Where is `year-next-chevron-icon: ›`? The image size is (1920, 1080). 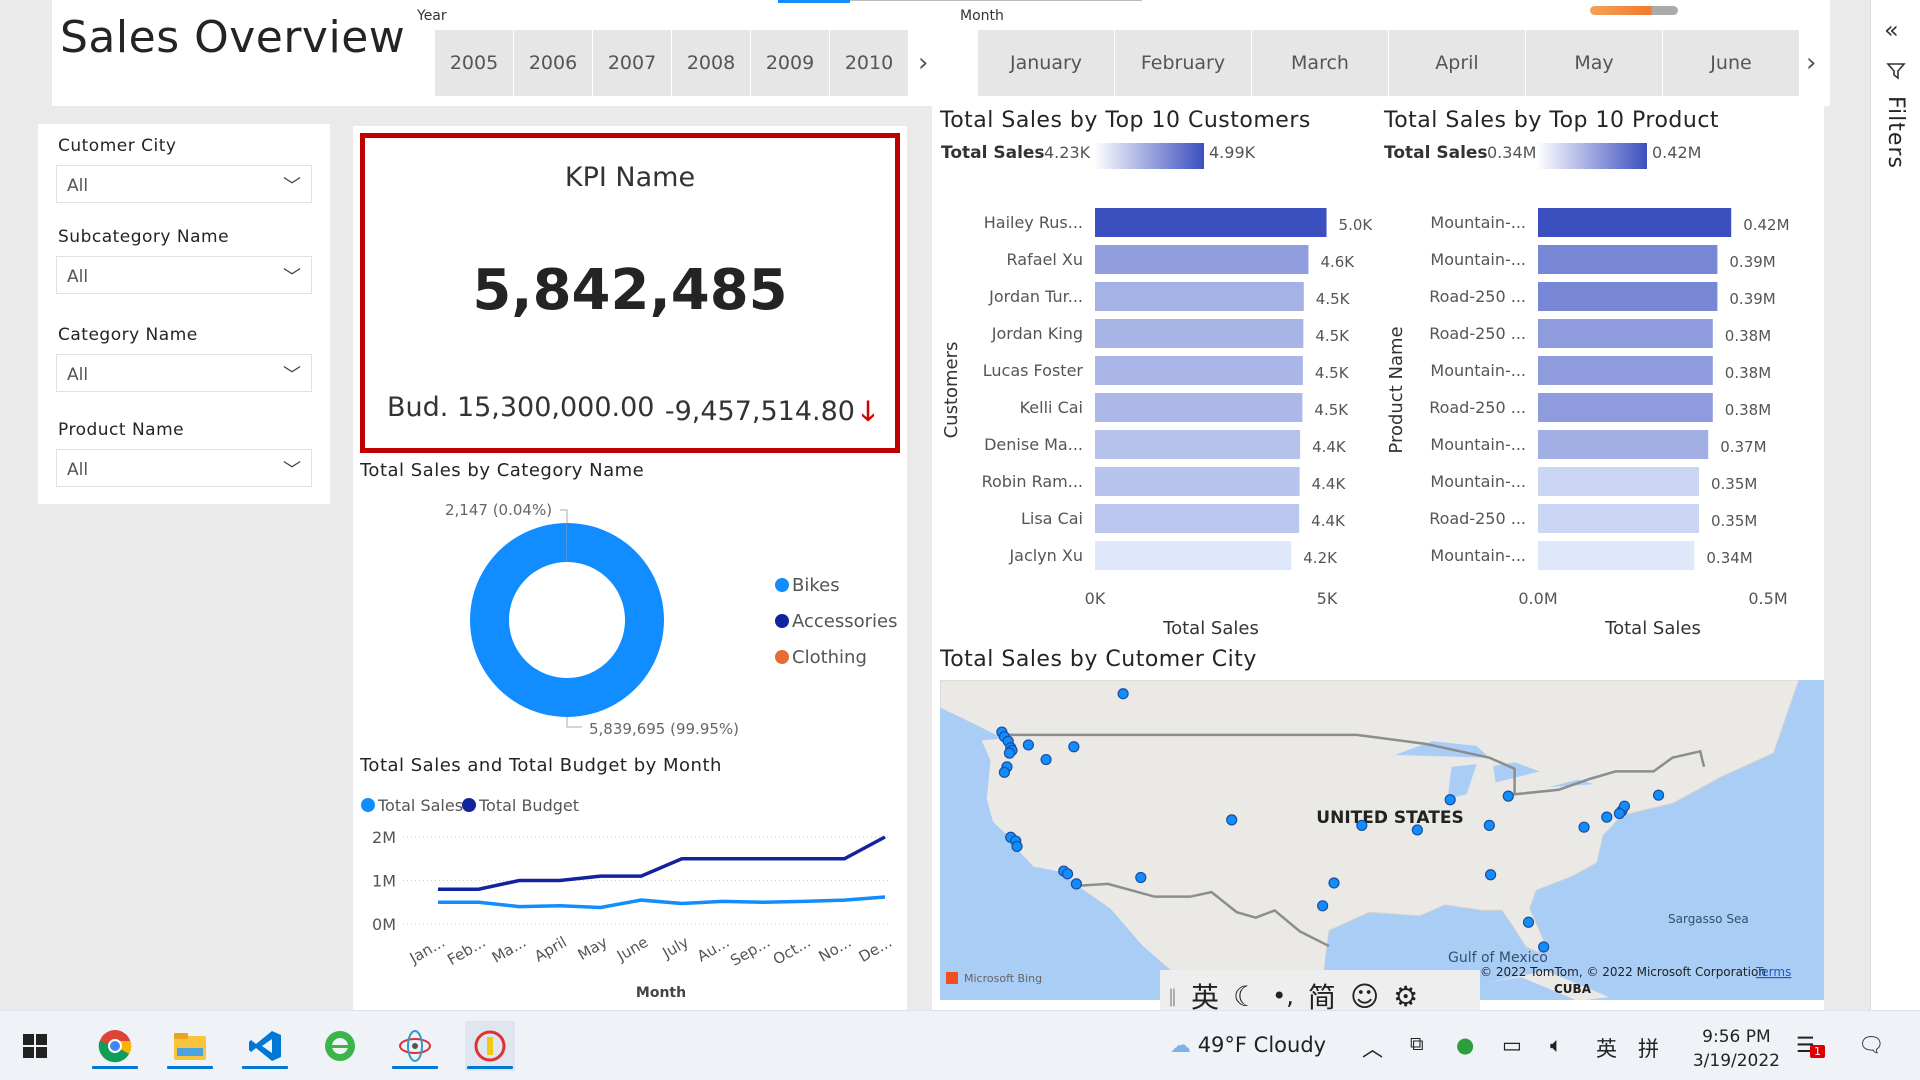 year-next-chevron-icon: › is located at coordinates (923, 63).